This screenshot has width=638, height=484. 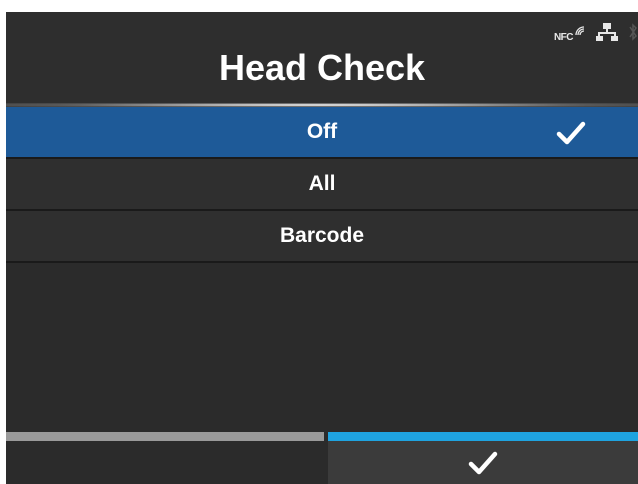 I want to click on softkey-left, so click(x=165, y=458).